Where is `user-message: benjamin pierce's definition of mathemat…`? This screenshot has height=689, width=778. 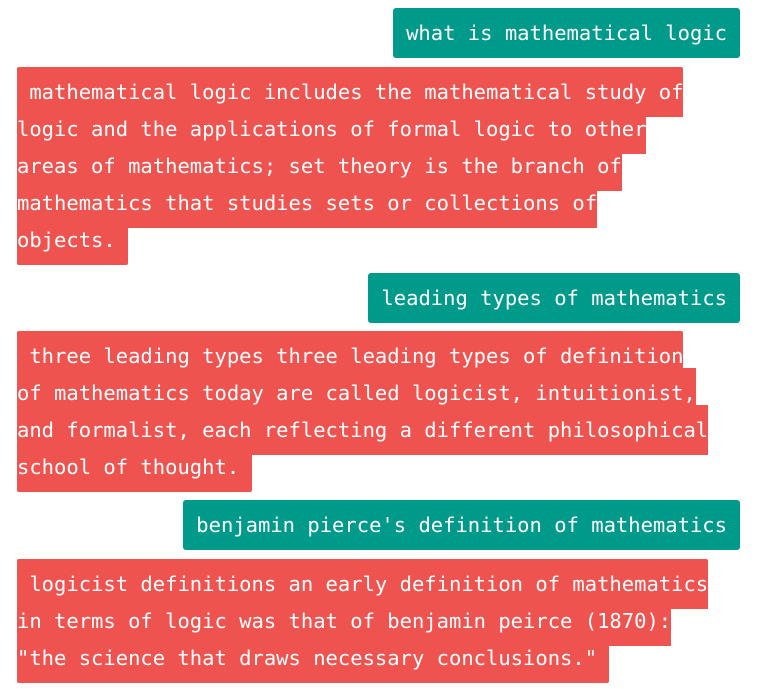
user-message: benjamin pierce's definition of mathemat… is located at coordinates (461, 525).